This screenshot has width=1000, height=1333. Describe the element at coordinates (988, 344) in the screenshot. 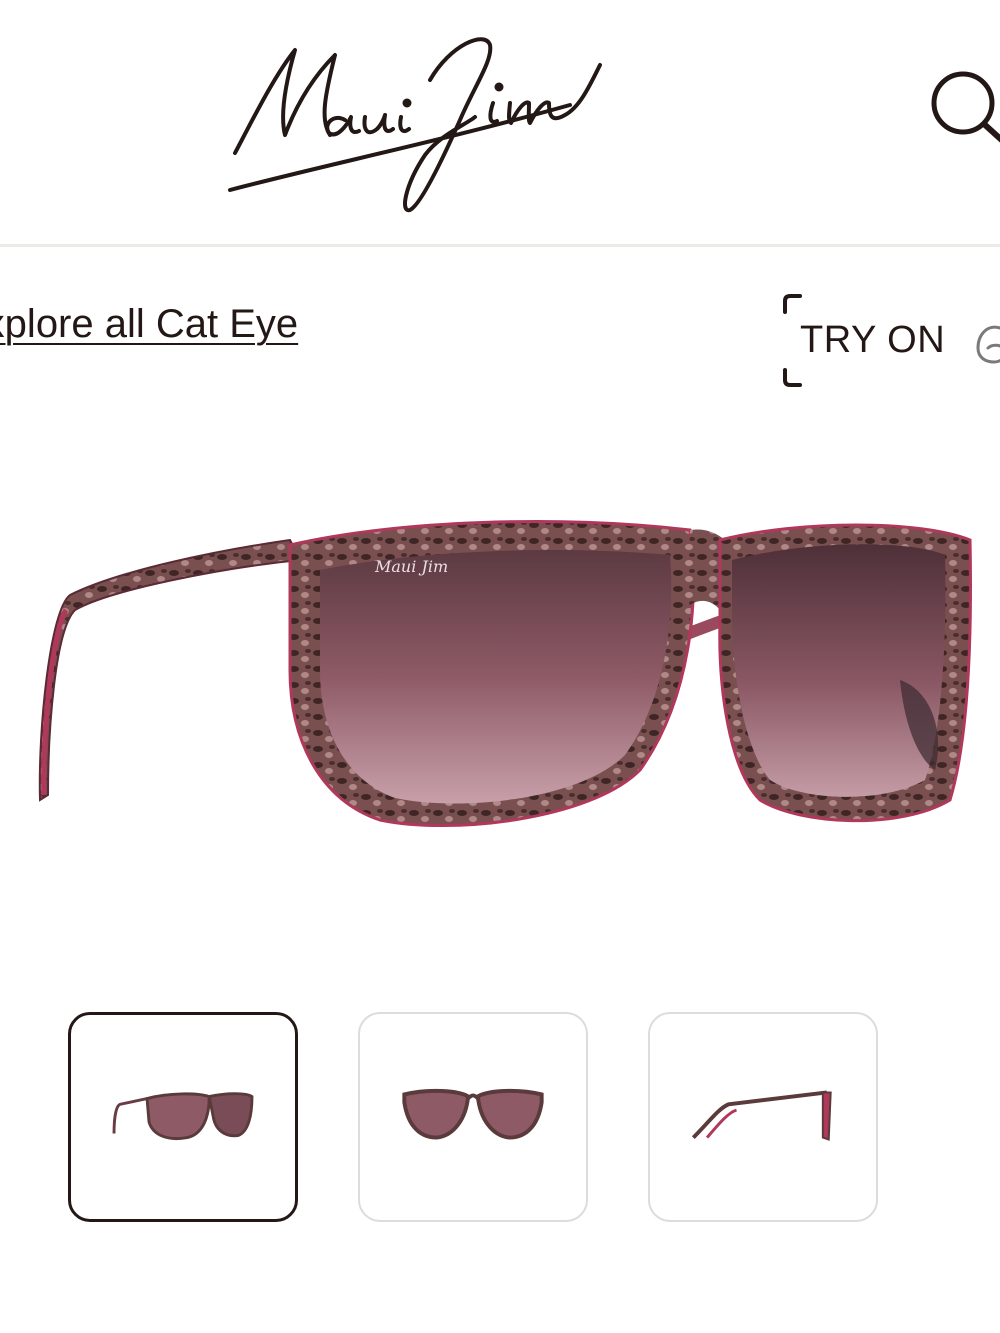

I see `ar-face-icon` at that location.